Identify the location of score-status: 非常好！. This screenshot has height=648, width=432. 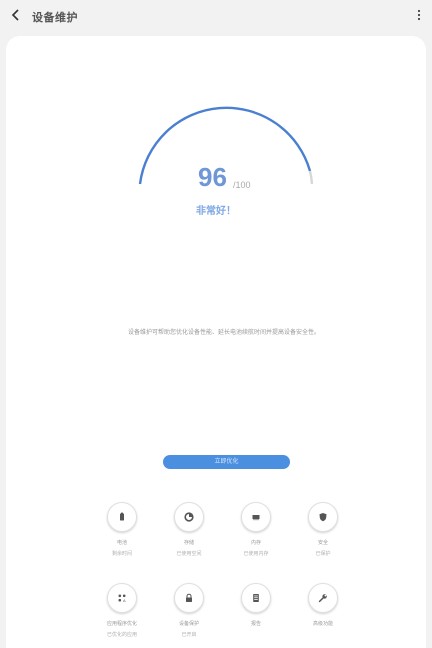
(216, 211).